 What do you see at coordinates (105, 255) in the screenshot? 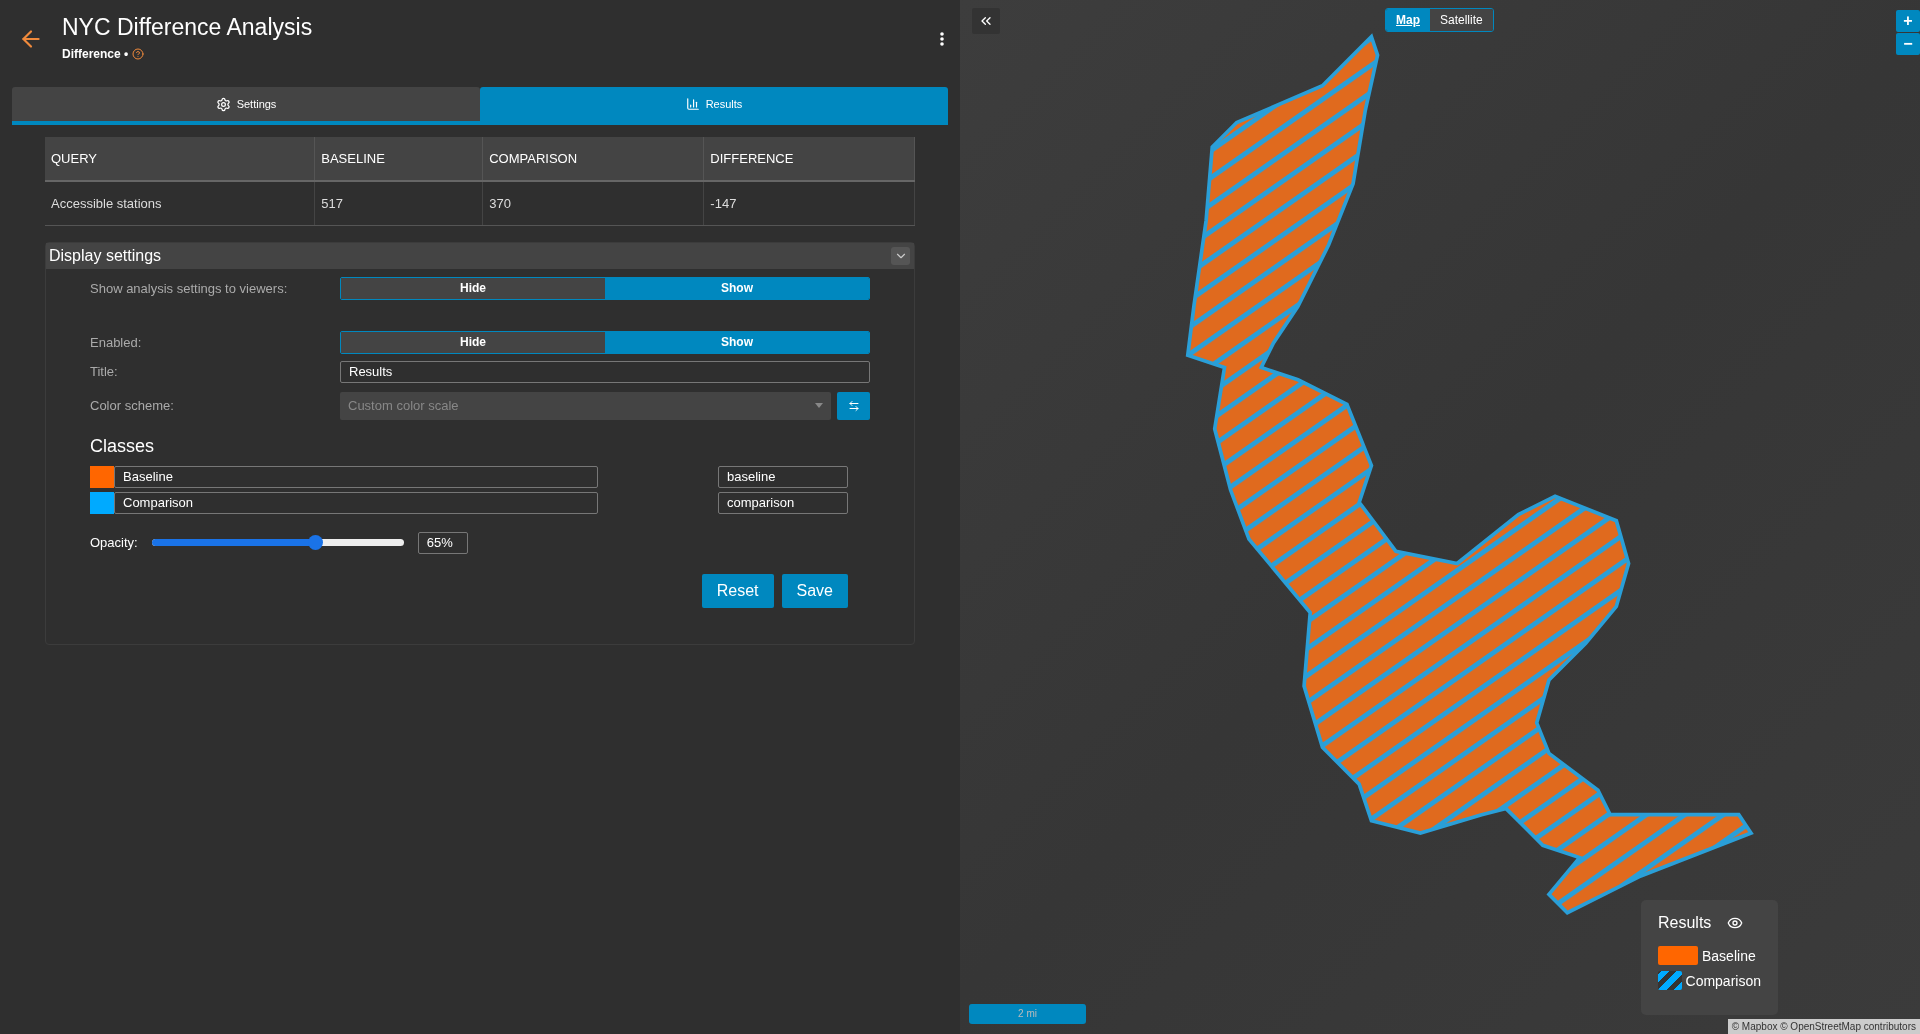
I see `panel-title: Display settings` at bounding box center [105, 255].